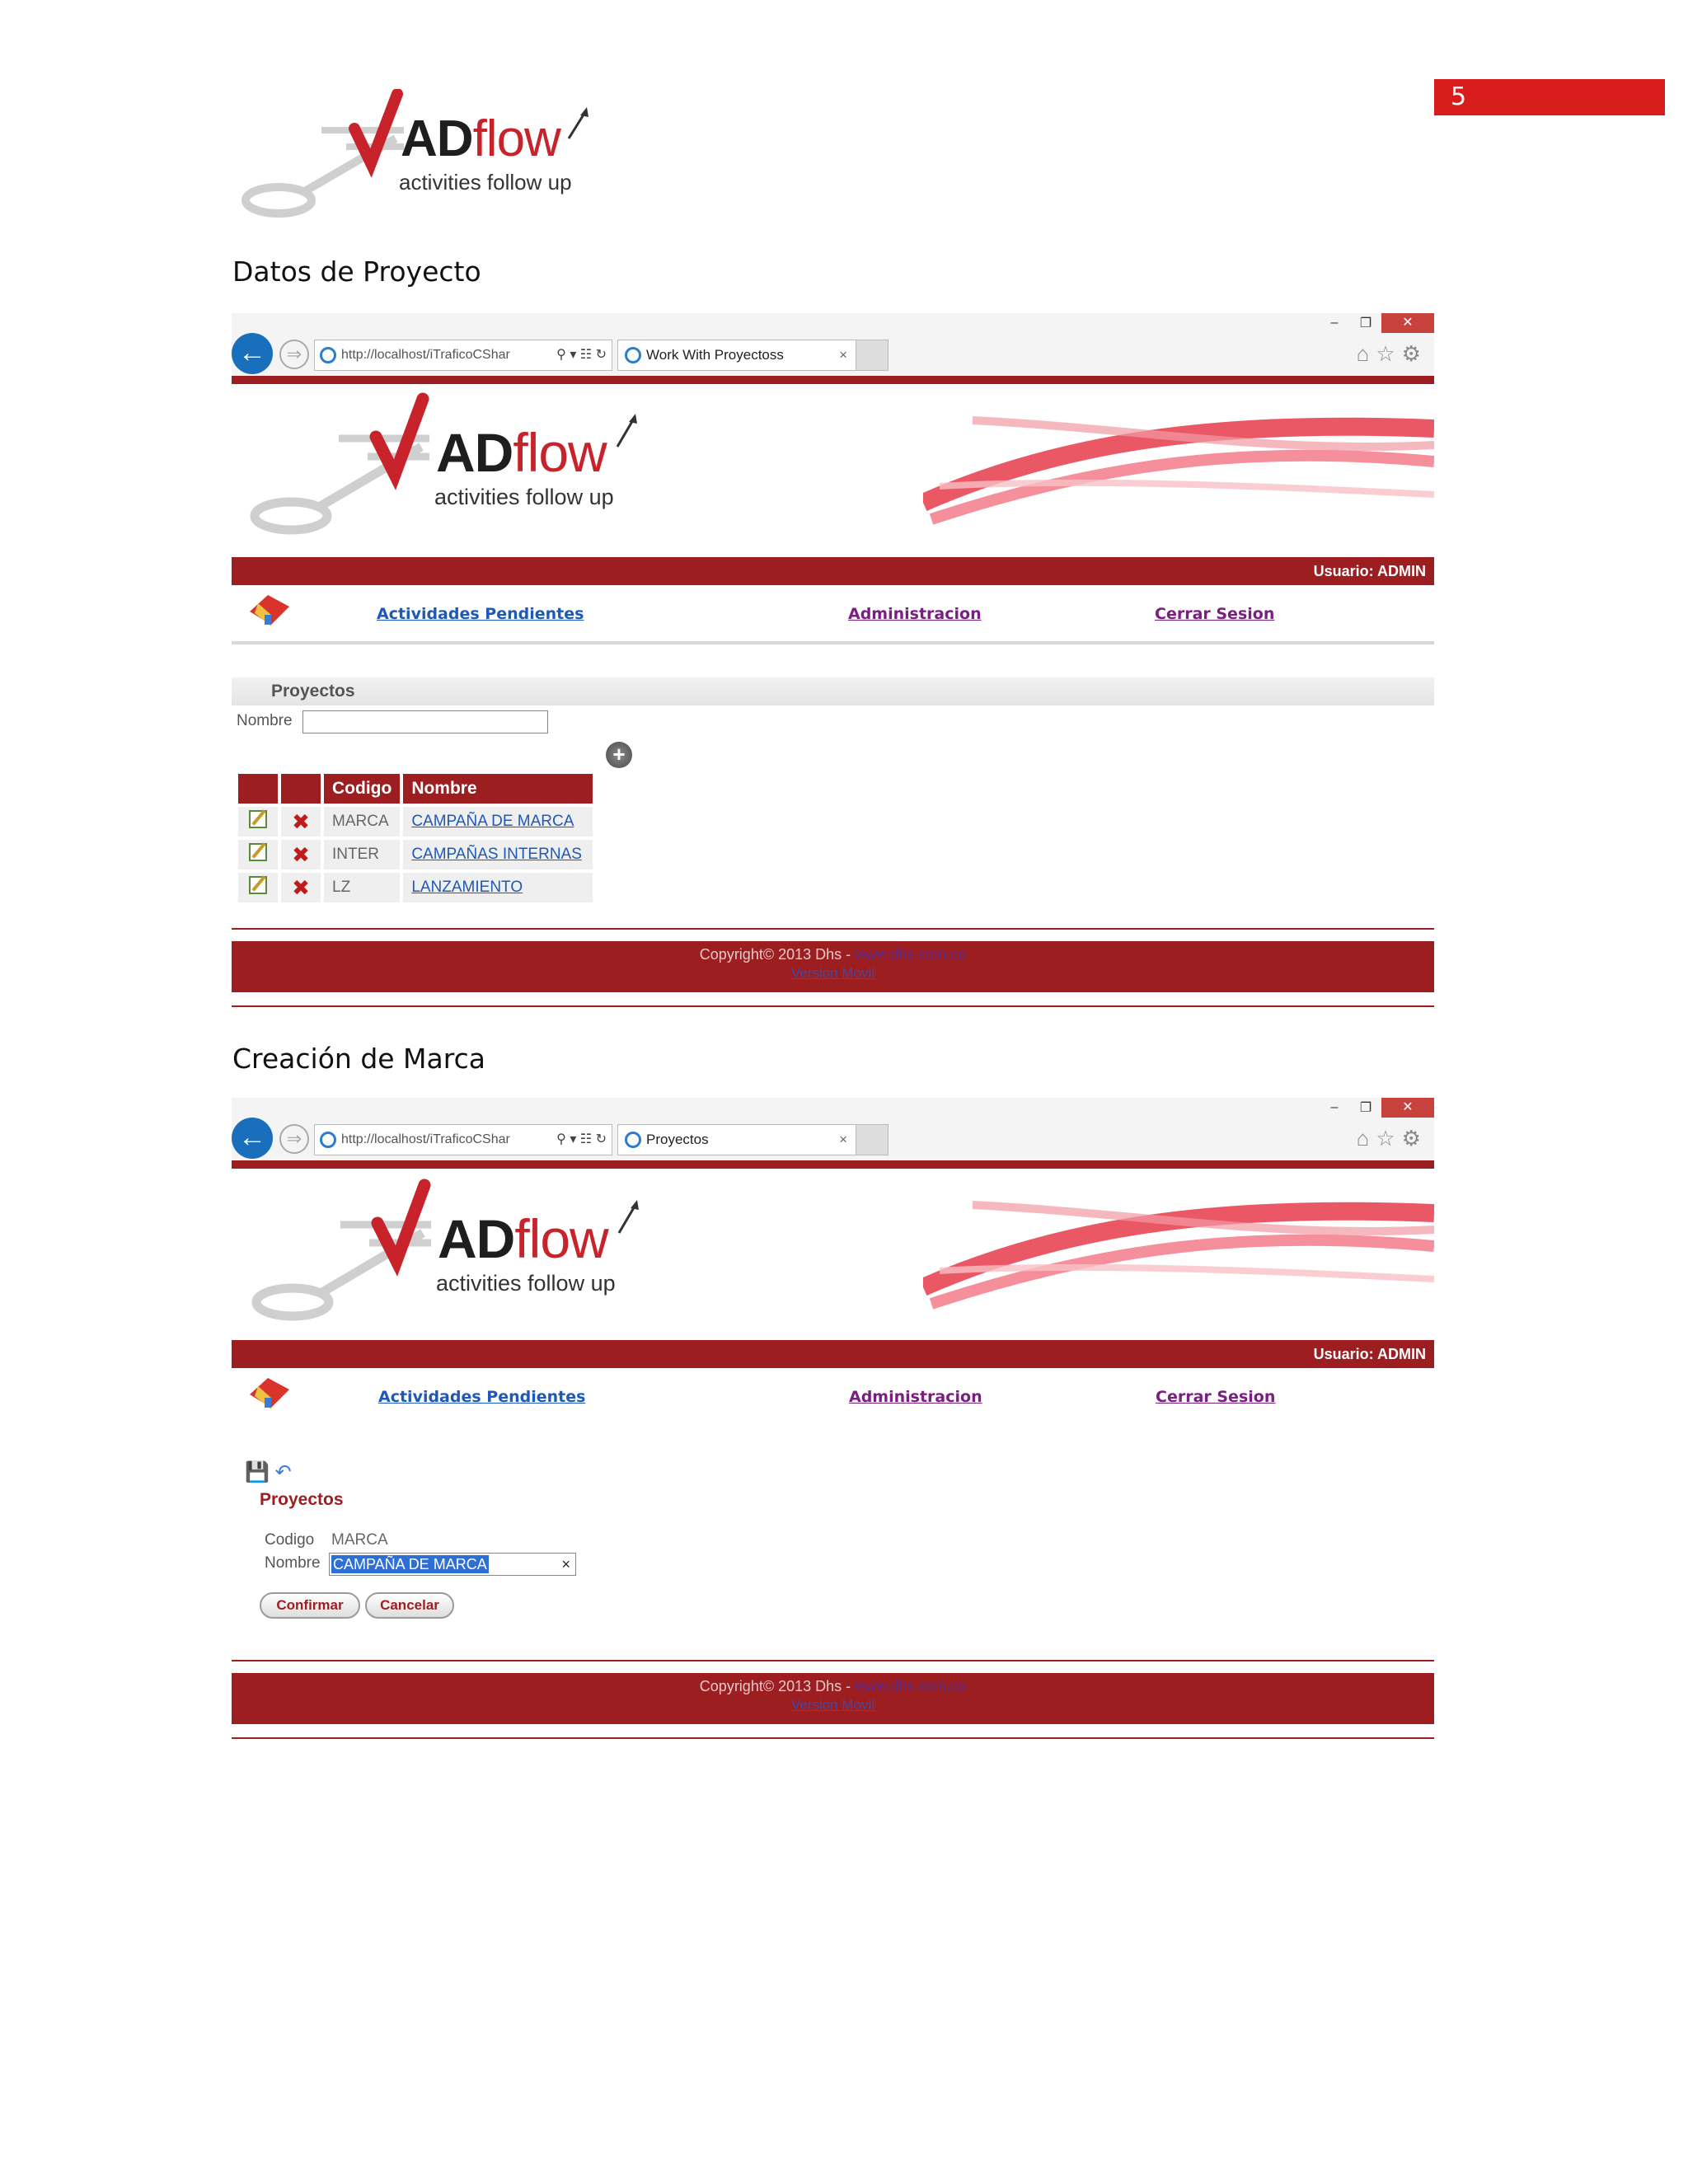 This screenshot has height=2184, width=1688. I want to click on nav-separator, so click(833, 642).